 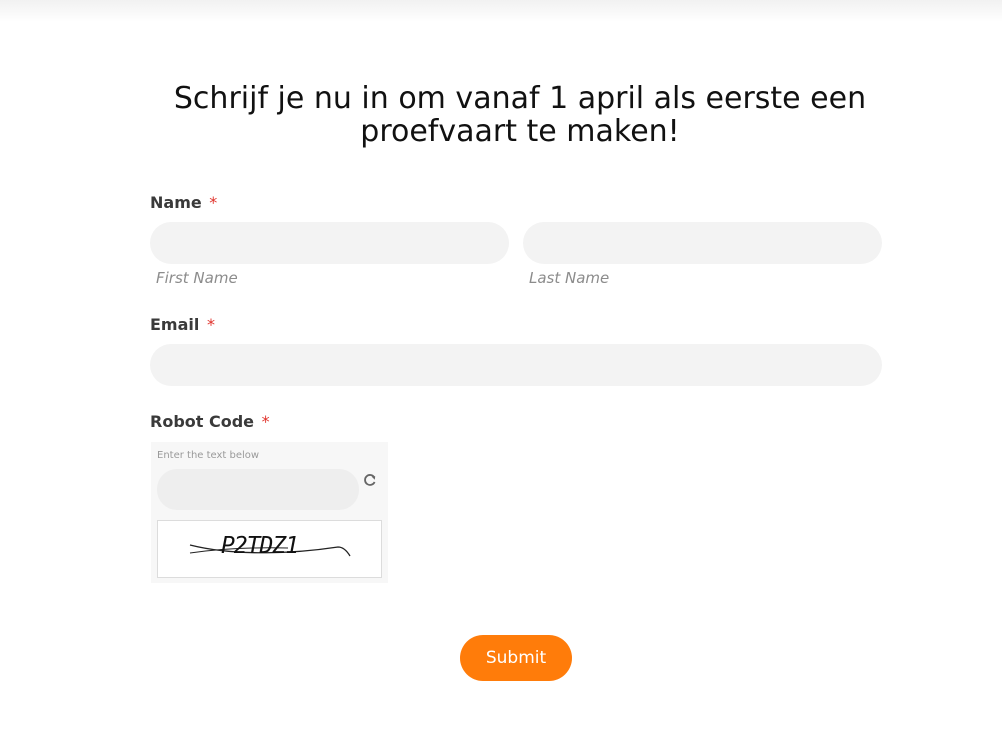 I want to click on robot-code-label-text: Robot Code, so click(x=202, y=421).